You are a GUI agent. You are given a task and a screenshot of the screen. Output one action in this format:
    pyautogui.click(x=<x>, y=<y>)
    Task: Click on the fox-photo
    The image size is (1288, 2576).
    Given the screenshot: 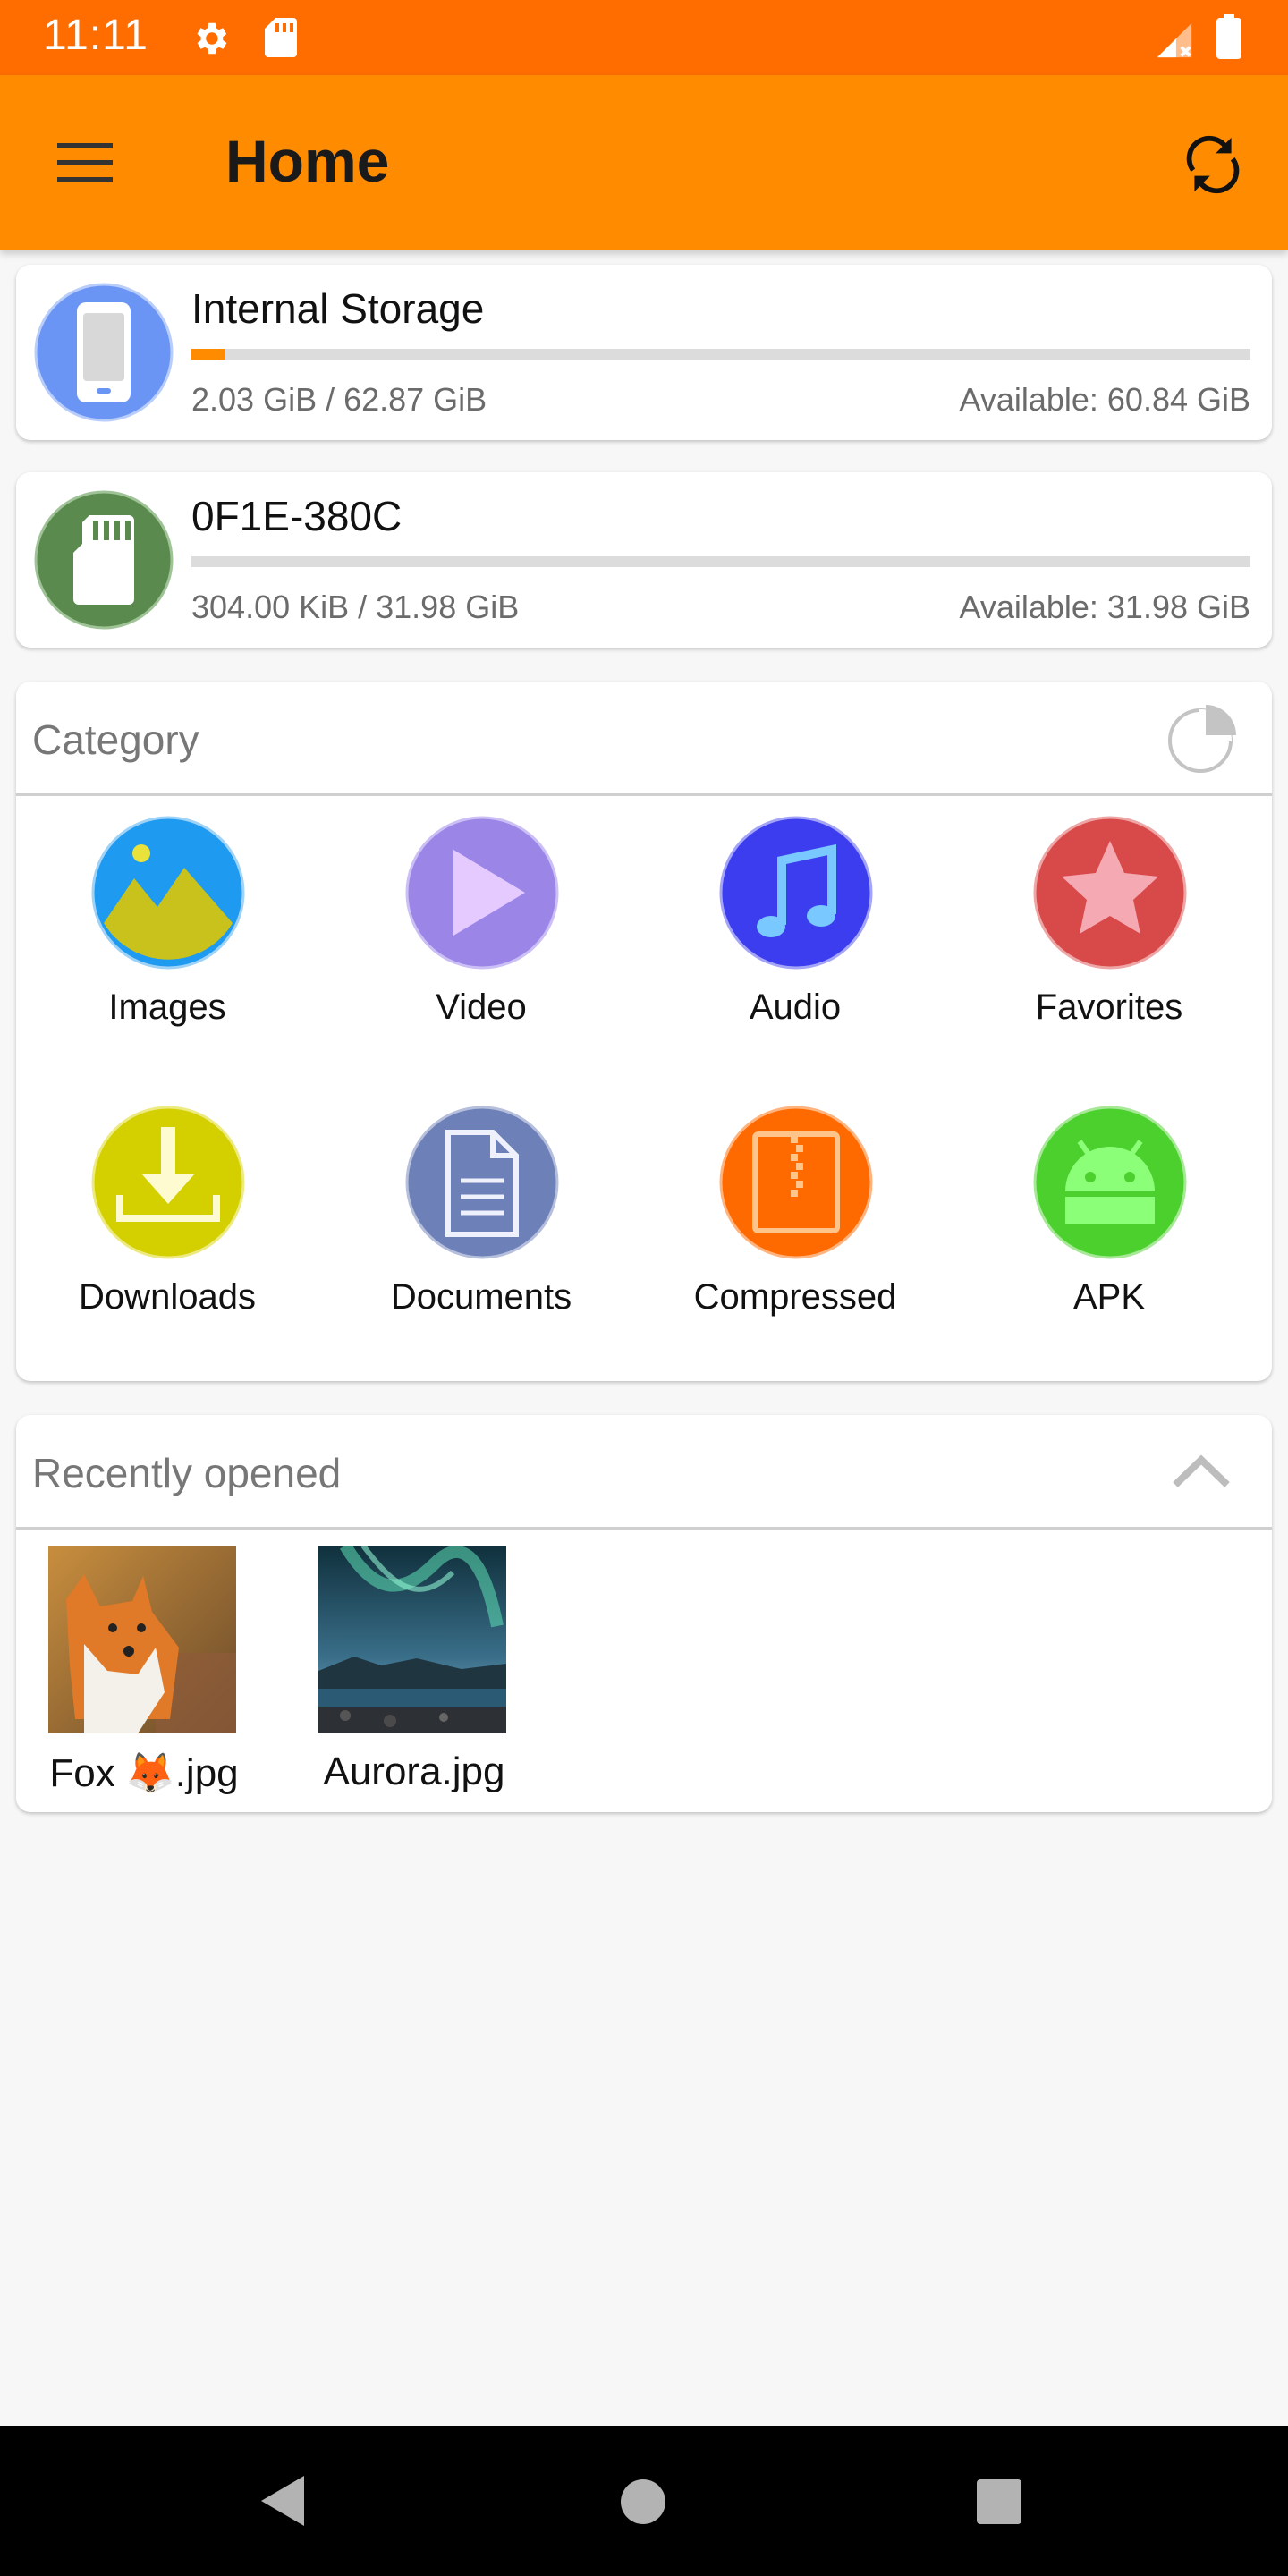 What is the action you would take?
    pyautogui.click(x=142, y=1639)
    